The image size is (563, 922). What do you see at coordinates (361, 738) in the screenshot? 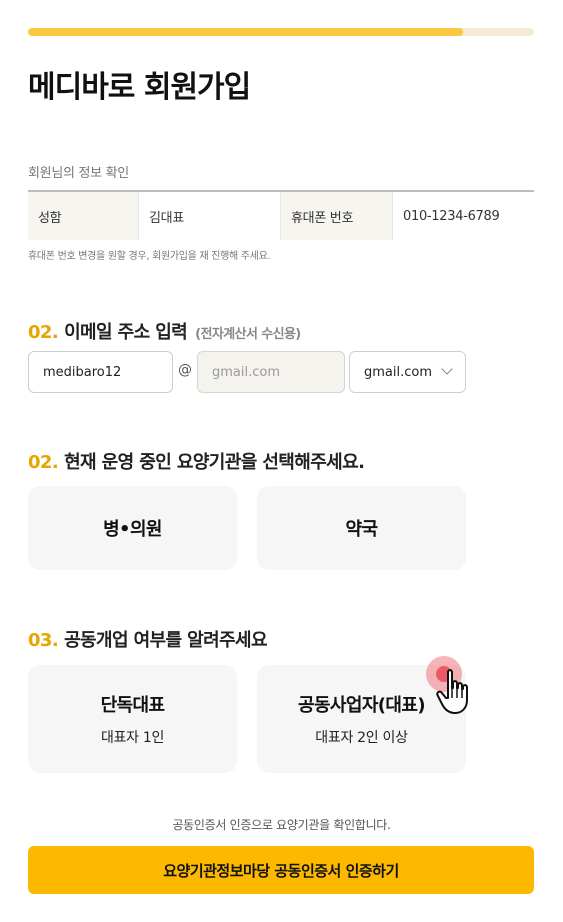
I see `ownership-option-sub: 대표자 2인 이상` at bounding box center [361, 738].